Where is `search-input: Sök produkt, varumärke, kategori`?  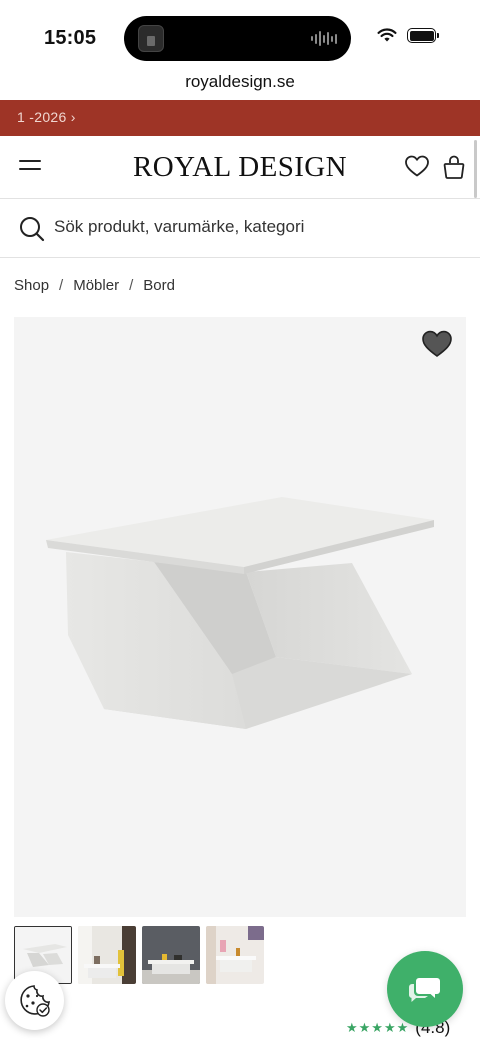
search-input: Sök produkt, varumärke, kategori is located at coordinates (179, 227).